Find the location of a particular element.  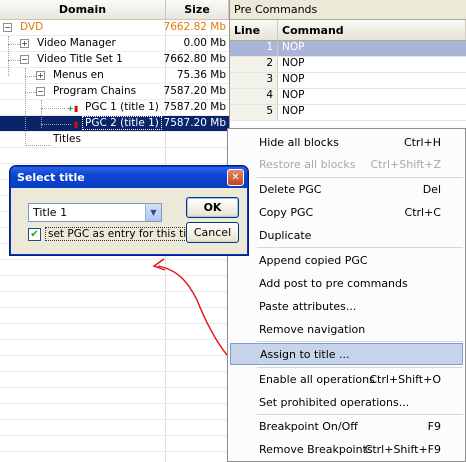

menu-item-shortcut: F9 is located at coordinates (434, 426).